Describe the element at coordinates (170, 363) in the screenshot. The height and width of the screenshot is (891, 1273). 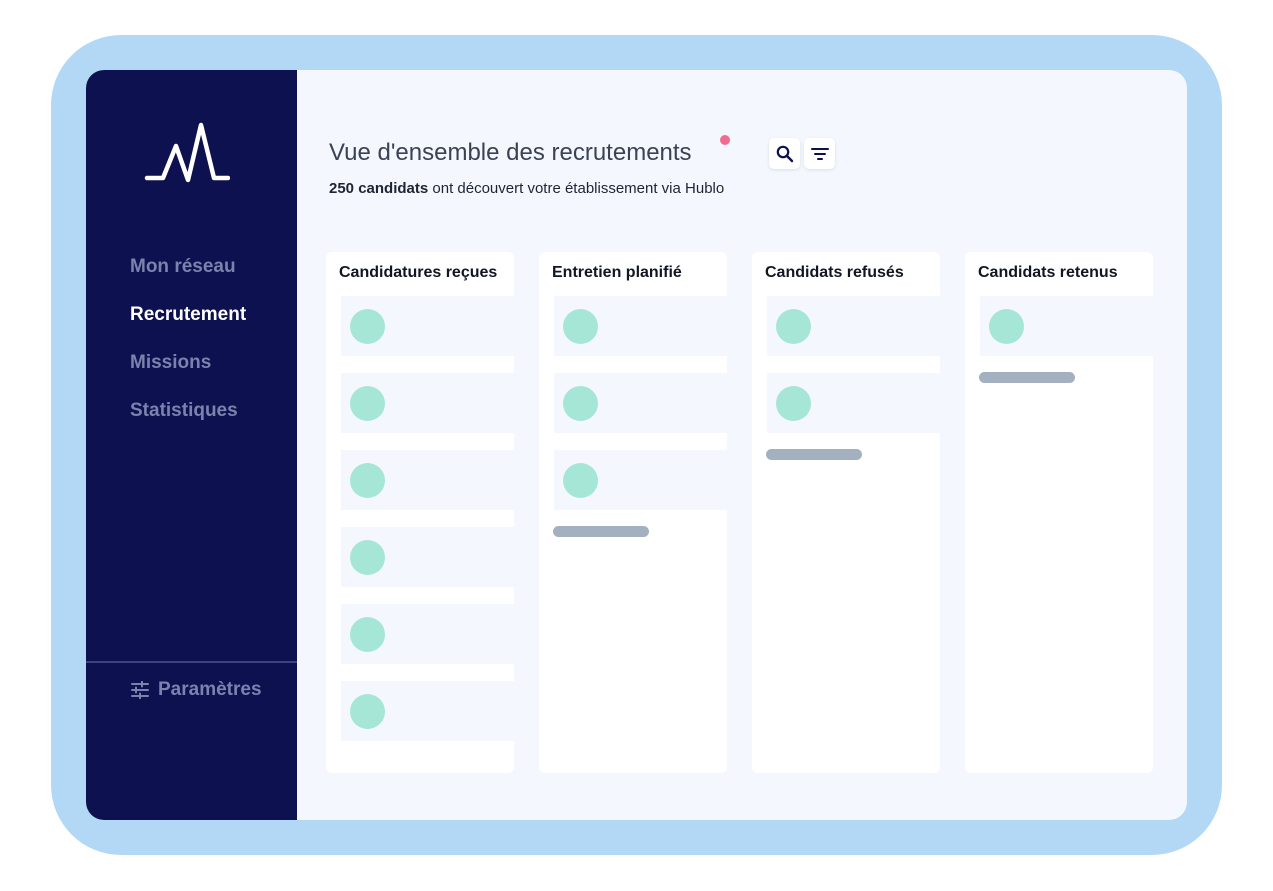
I see `sidebar-item-missions: Missions` at that location.